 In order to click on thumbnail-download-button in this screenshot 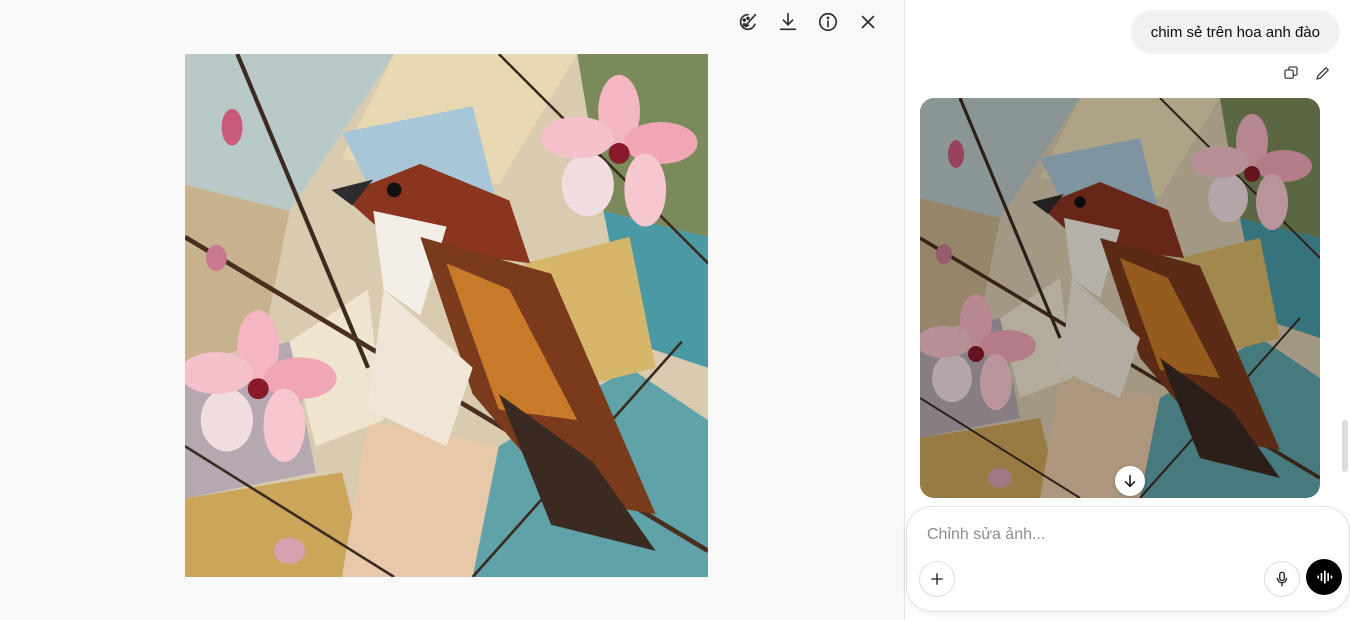, I will do `click(1130, 481)`.